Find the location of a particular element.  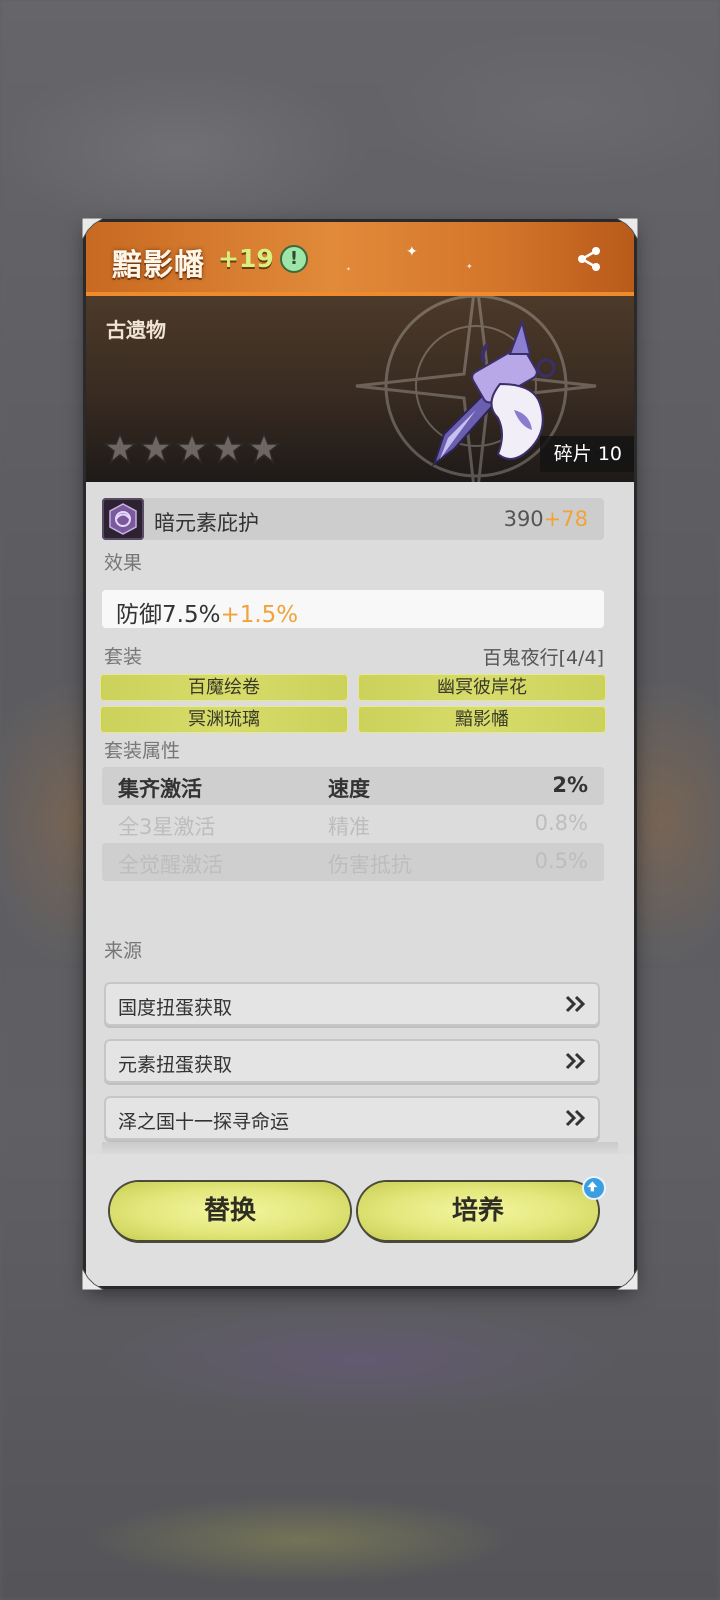

attr-value: 2% is located at coordinates (570, 785).